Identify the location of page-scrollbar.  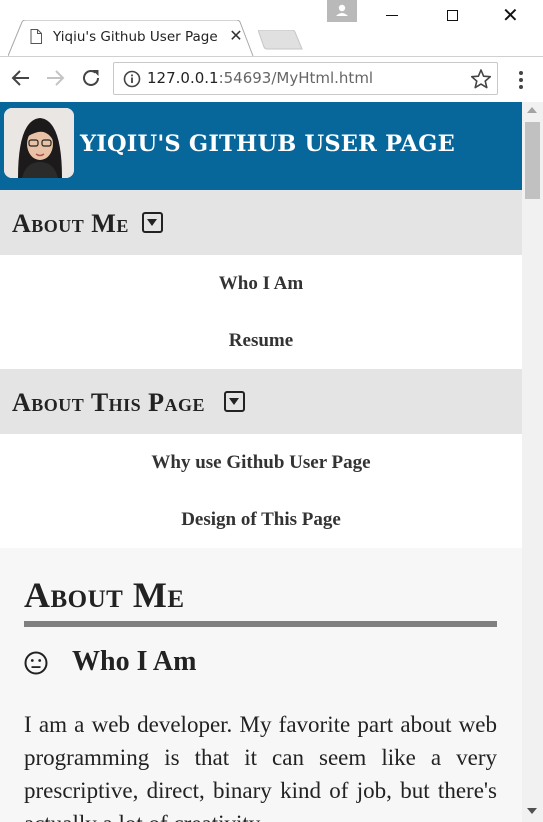
(532, 462).